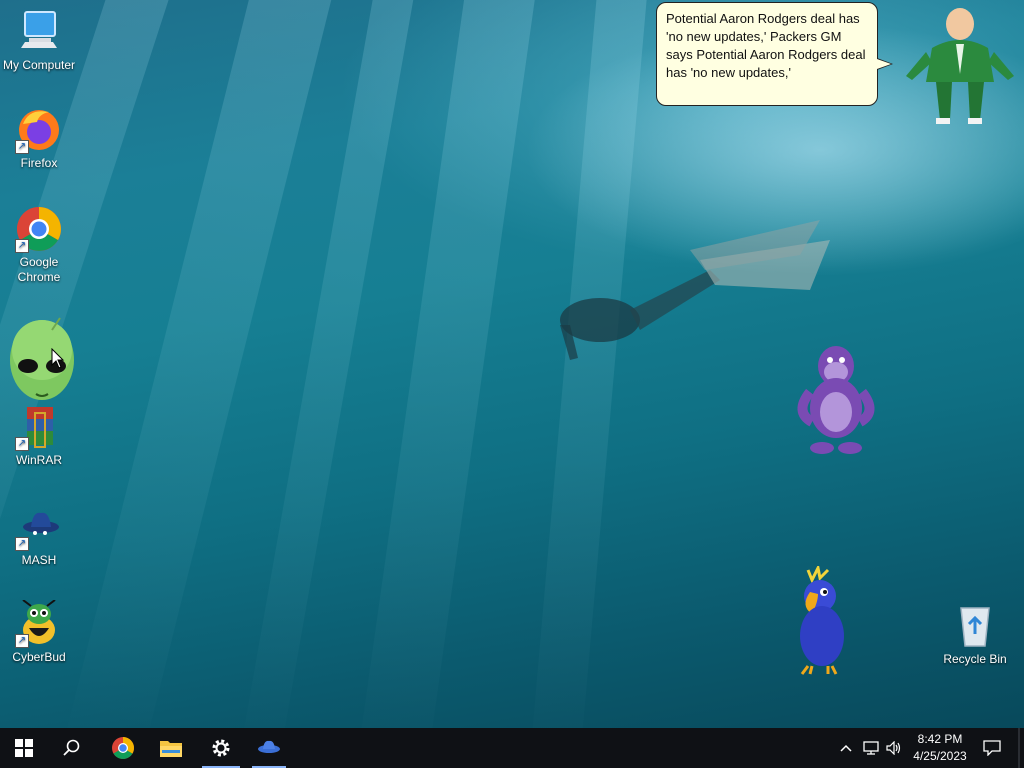  I want to click on desktop-icon-cyberbud: ↗ CyberBud, so click(39, 632).